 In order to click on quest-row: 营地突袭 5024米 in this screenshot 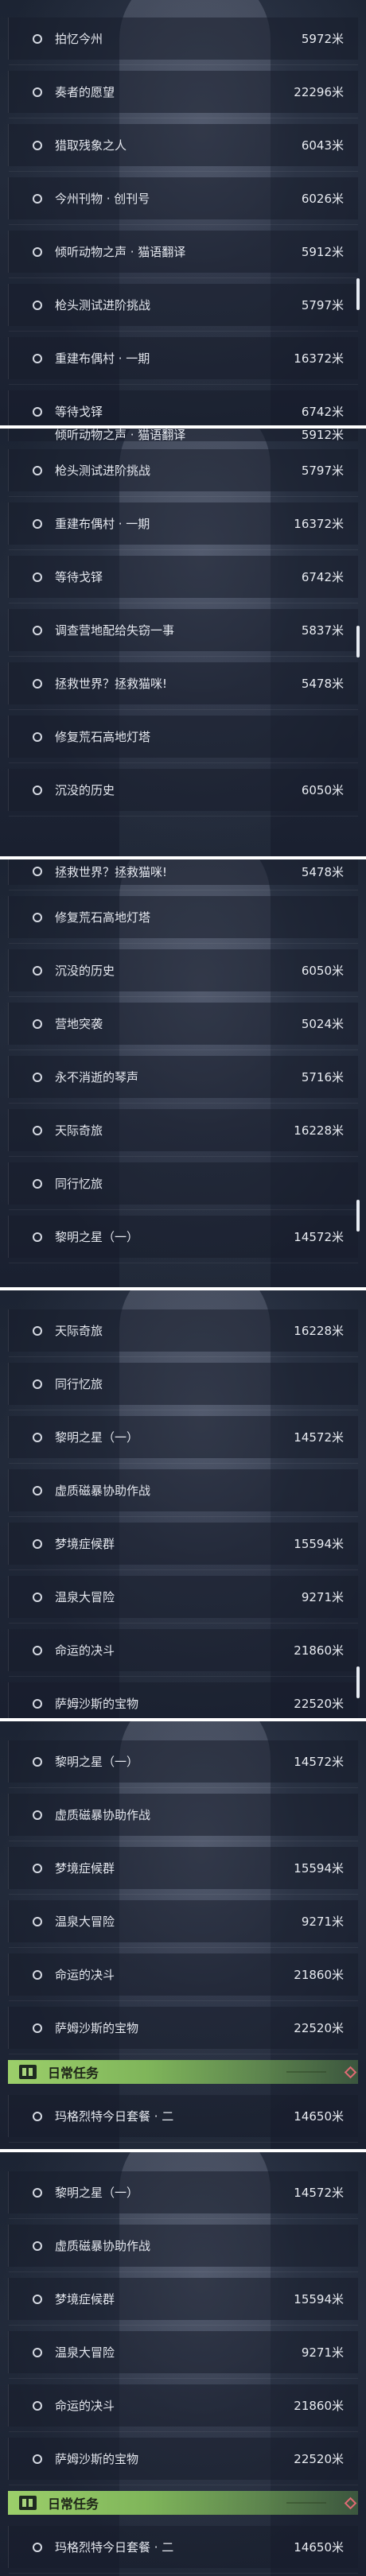, I will do `click(183, 1026)`.